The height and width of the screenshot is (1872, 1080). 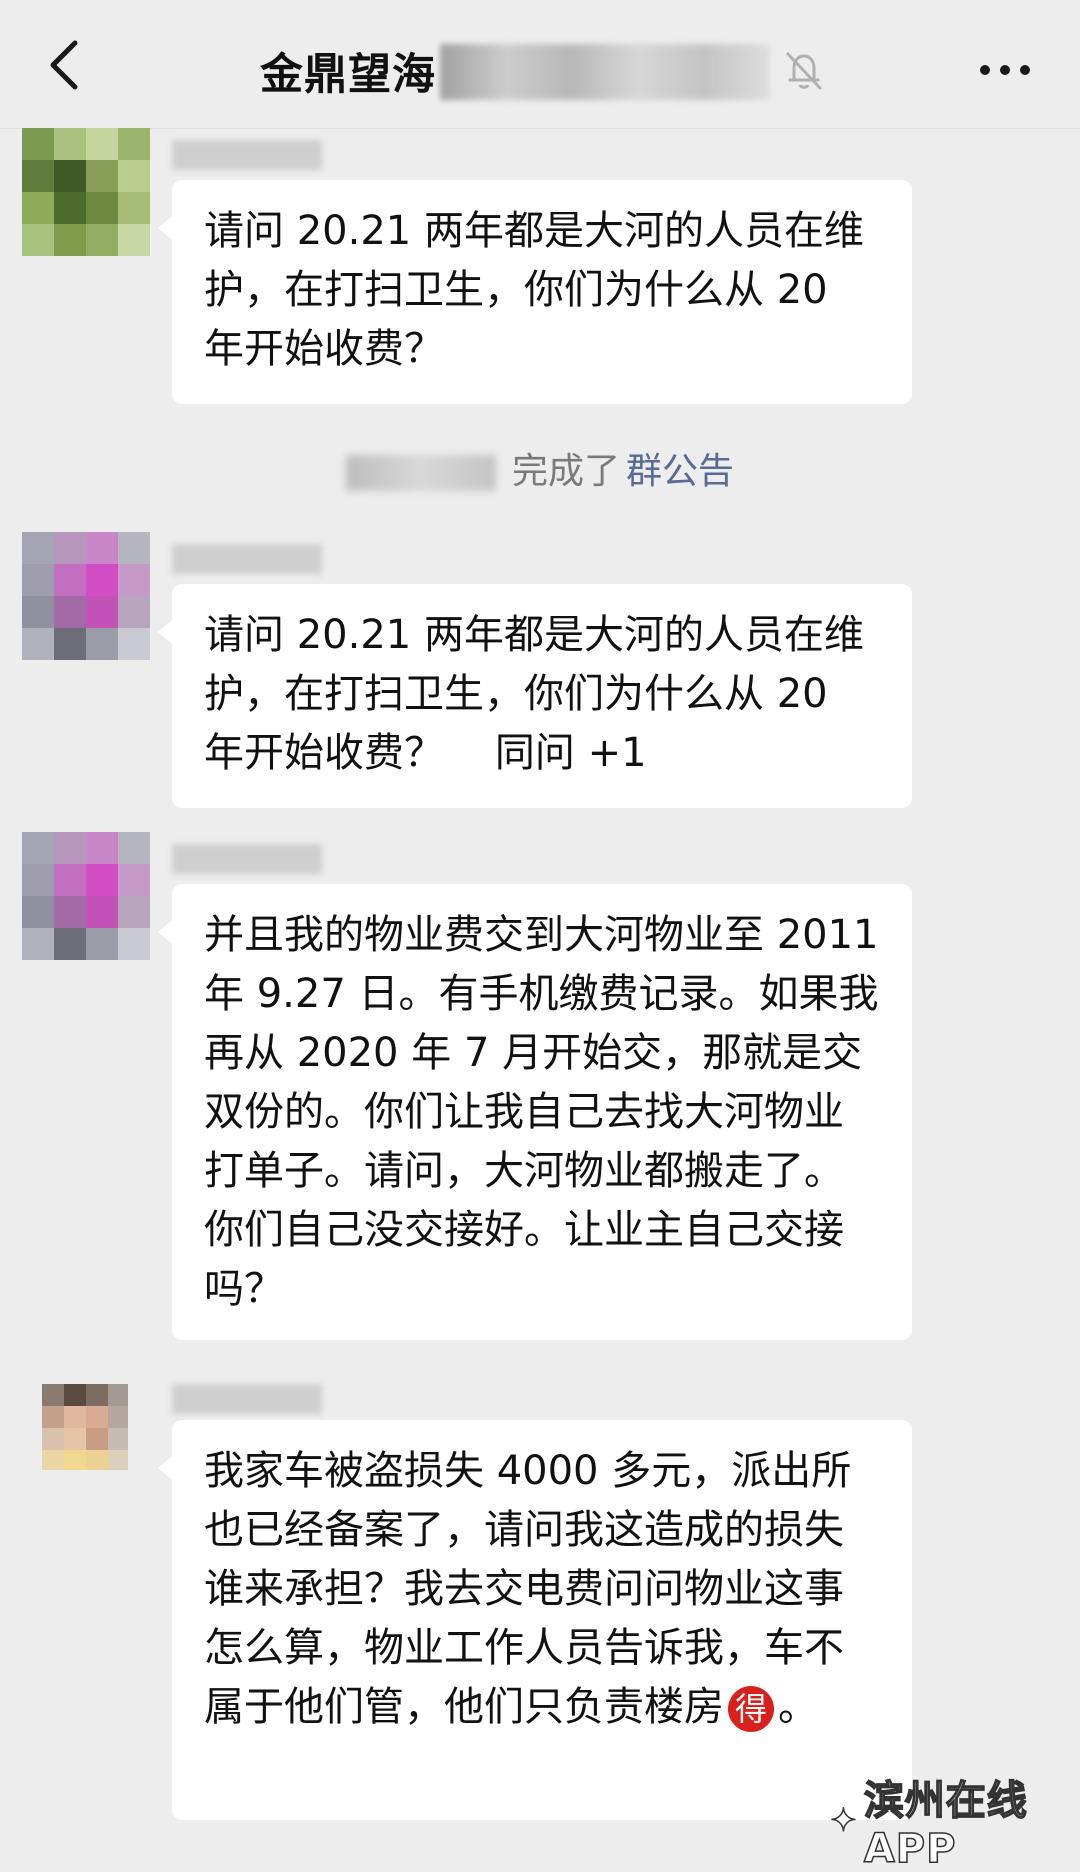 I want to click on message-text-tail: 。, so click(x=798, y=1707).